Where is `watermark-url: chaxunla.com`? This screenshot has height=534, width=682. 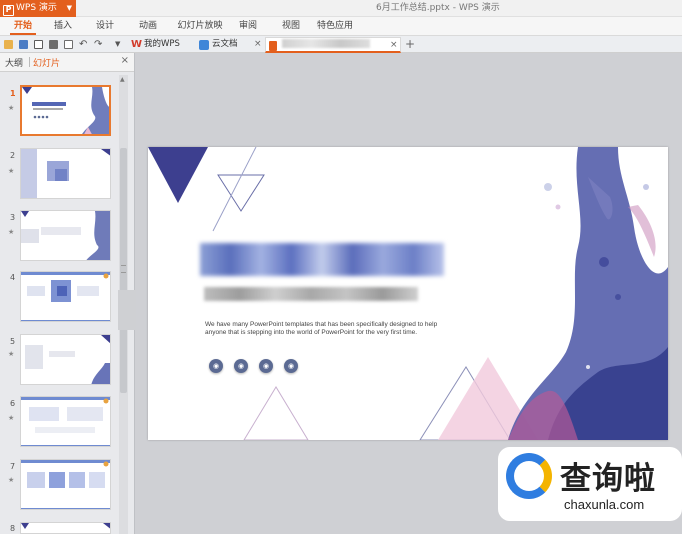 watermark-url: chaxunla.com is located at coordinates (604, 504).